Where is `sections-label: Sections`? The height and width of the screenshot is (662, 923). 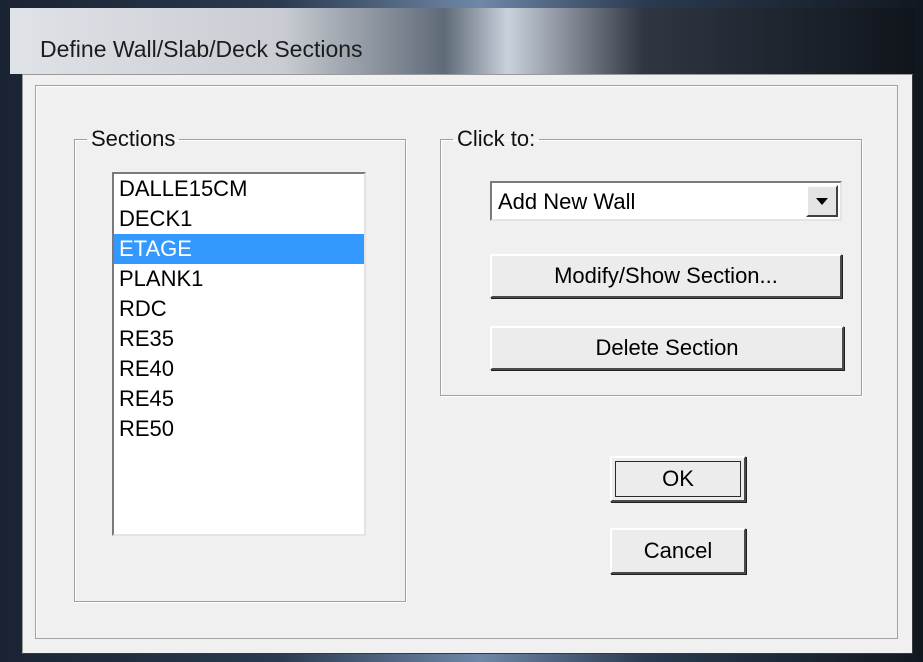 sections-label: Sections is located at coordinates (133, 138).